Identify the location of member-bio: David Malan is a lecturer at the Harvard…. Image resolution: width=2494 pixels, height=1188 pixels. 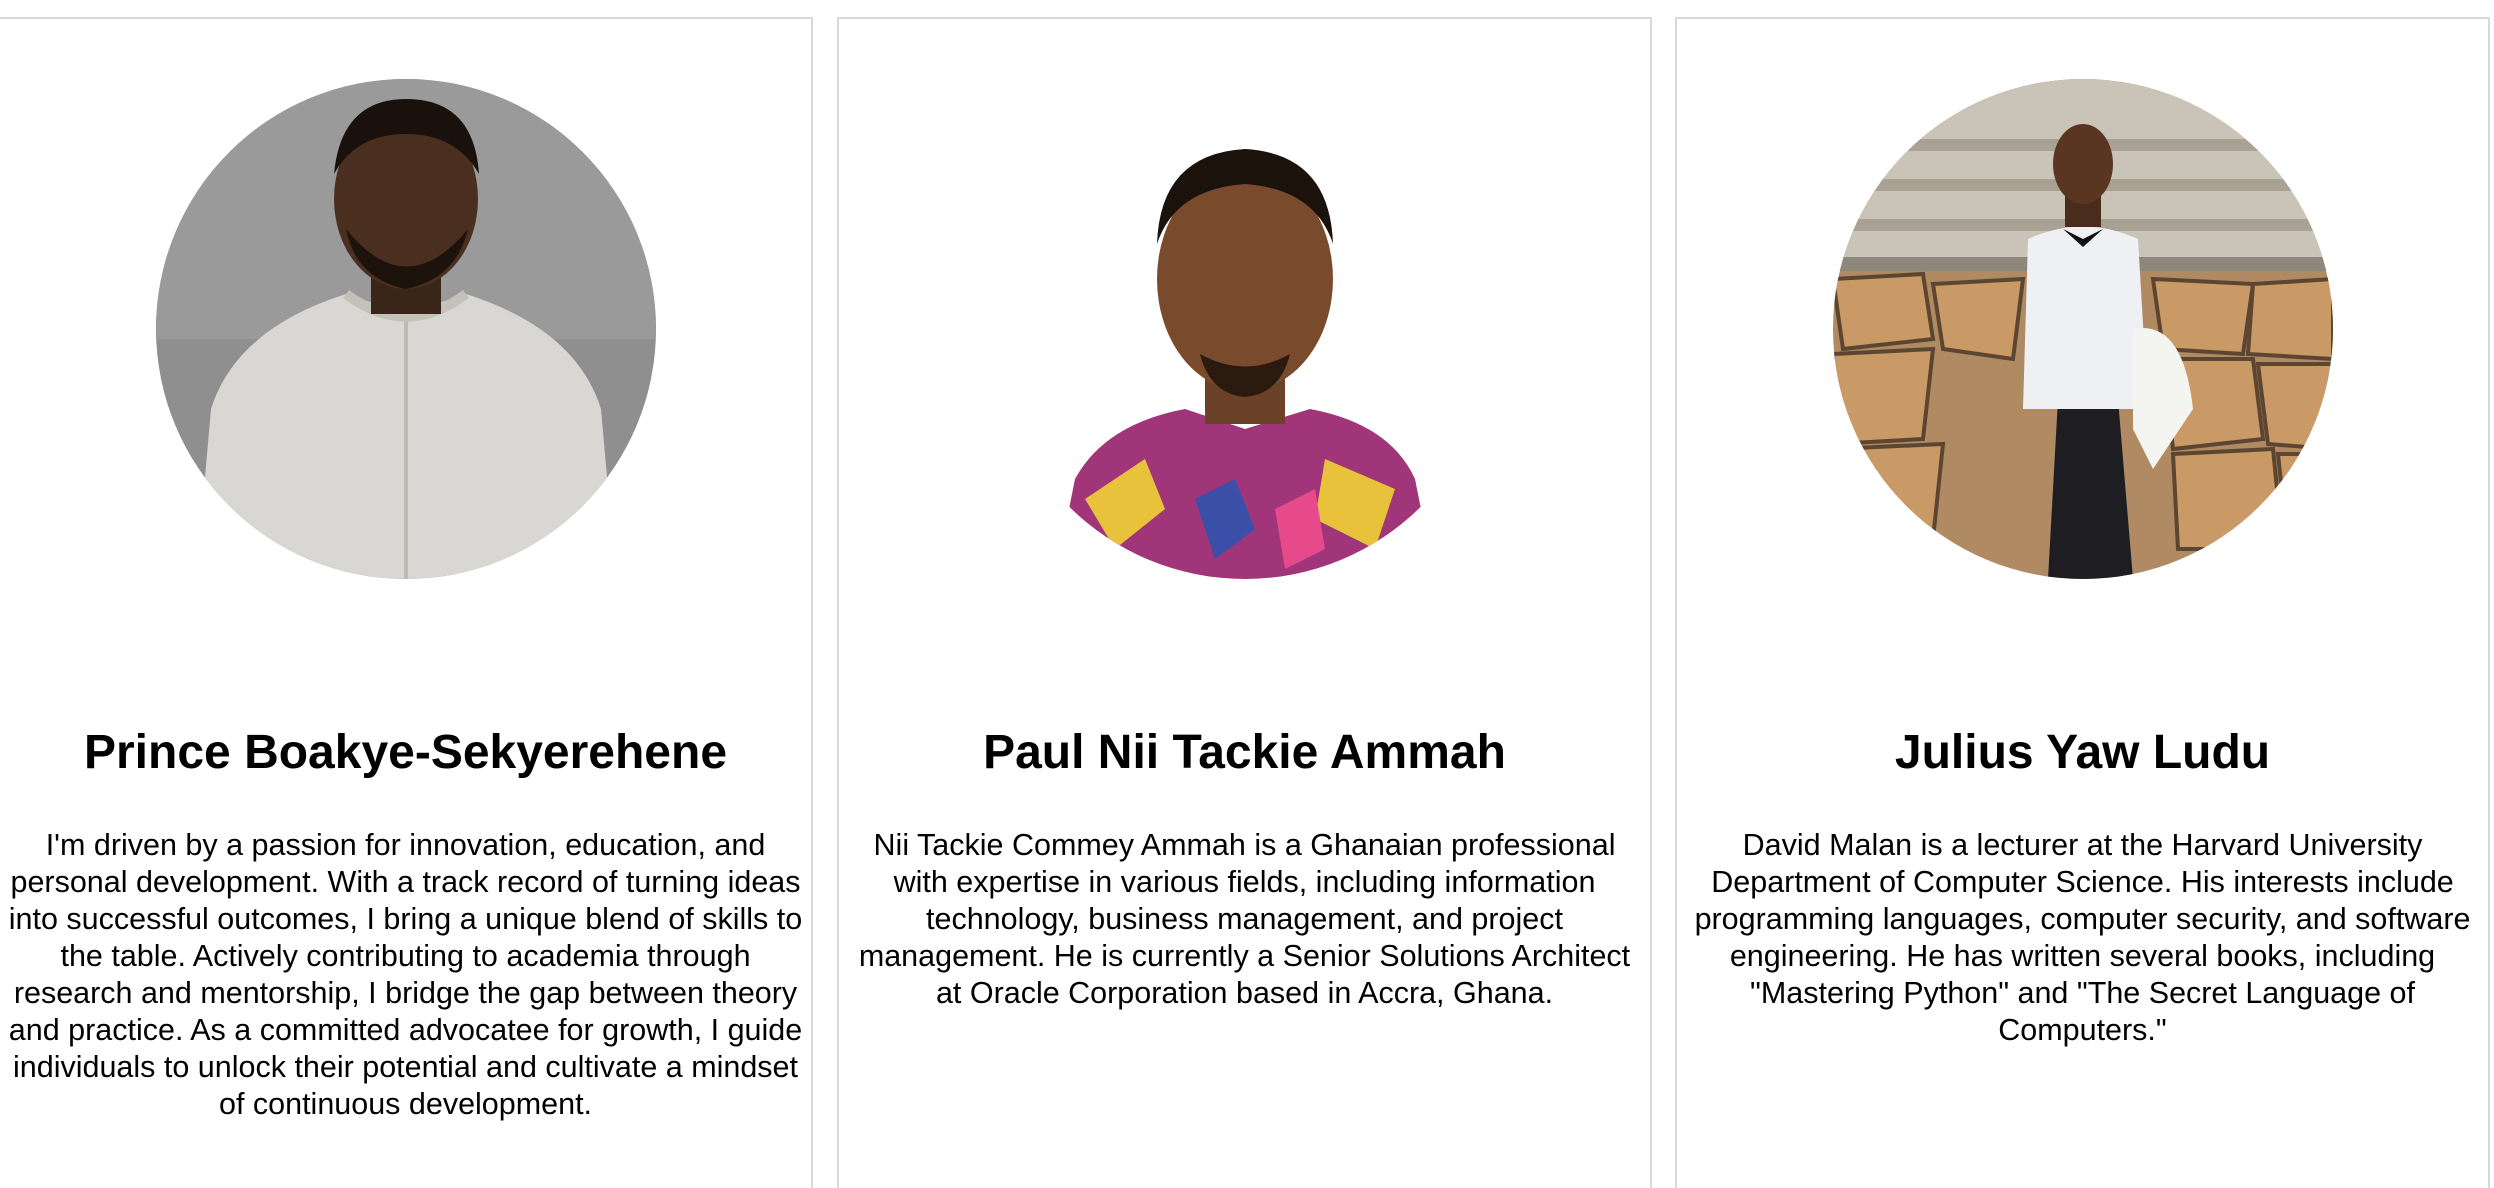
(2082, 937).